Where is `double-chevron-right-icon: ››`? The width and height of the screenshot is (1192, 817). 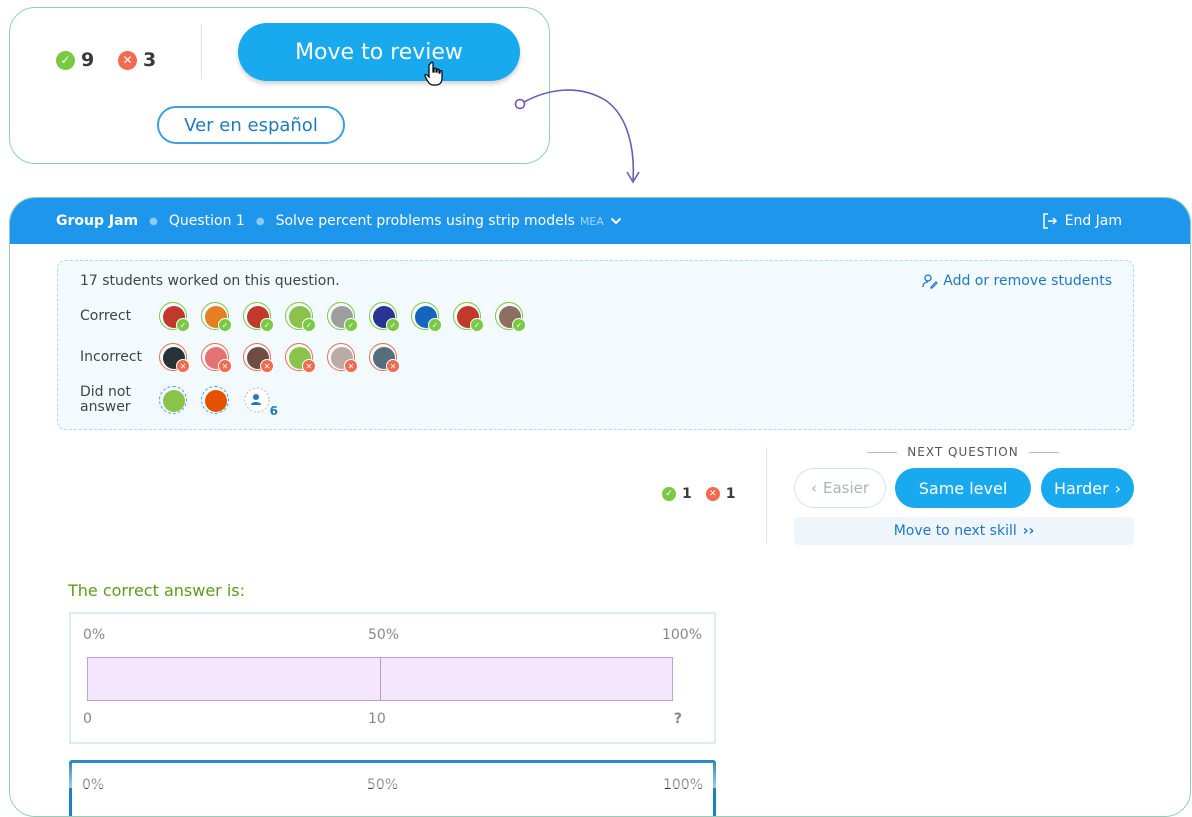
double-chevron-right-icon: ›› is located at coordinates (1028, 531).